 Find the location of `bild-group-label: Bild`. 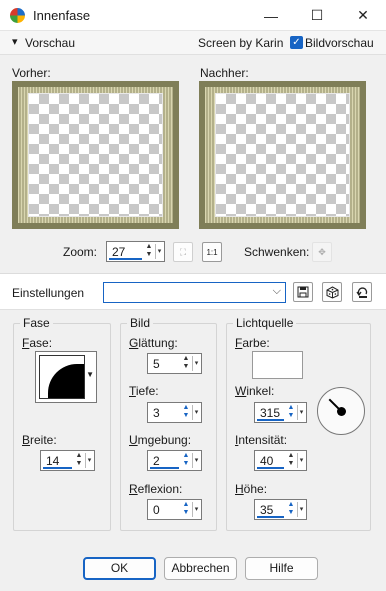

bild-group-label: Bild is located at coordinates (140, 323).